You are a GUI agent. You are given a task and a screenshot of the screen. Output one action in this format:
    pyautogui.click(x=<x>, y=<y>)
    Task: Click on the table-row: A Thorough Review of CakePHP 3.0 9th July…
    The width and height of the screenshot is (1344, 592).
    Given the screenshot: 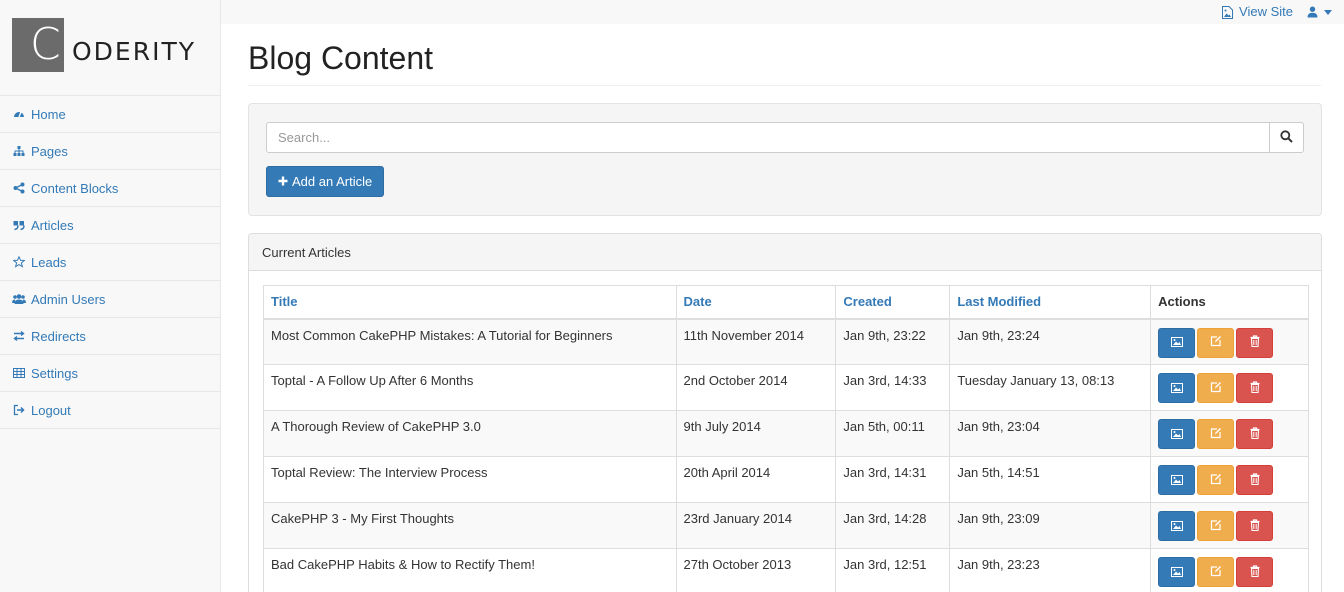 What is the action you would take?
    pyautogui.click(x=786, y=433)
    